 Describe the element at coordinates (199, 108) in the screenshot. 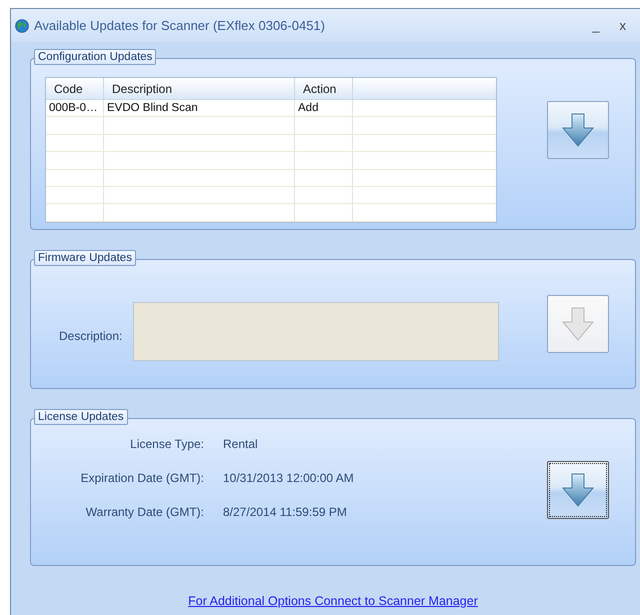

I see `table-cell: EVDO Blind Scan` at that location.